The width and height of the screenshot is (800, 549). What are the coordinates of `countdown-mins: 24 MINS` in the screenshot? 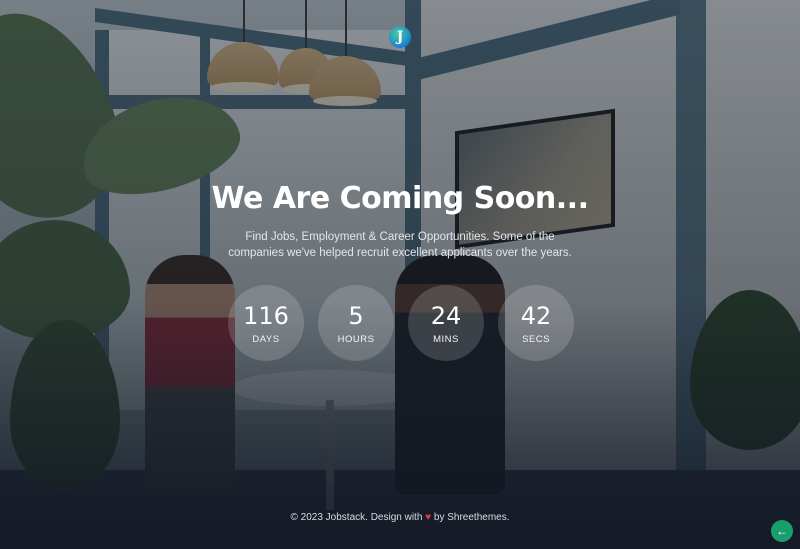 It's located at (446, 323).